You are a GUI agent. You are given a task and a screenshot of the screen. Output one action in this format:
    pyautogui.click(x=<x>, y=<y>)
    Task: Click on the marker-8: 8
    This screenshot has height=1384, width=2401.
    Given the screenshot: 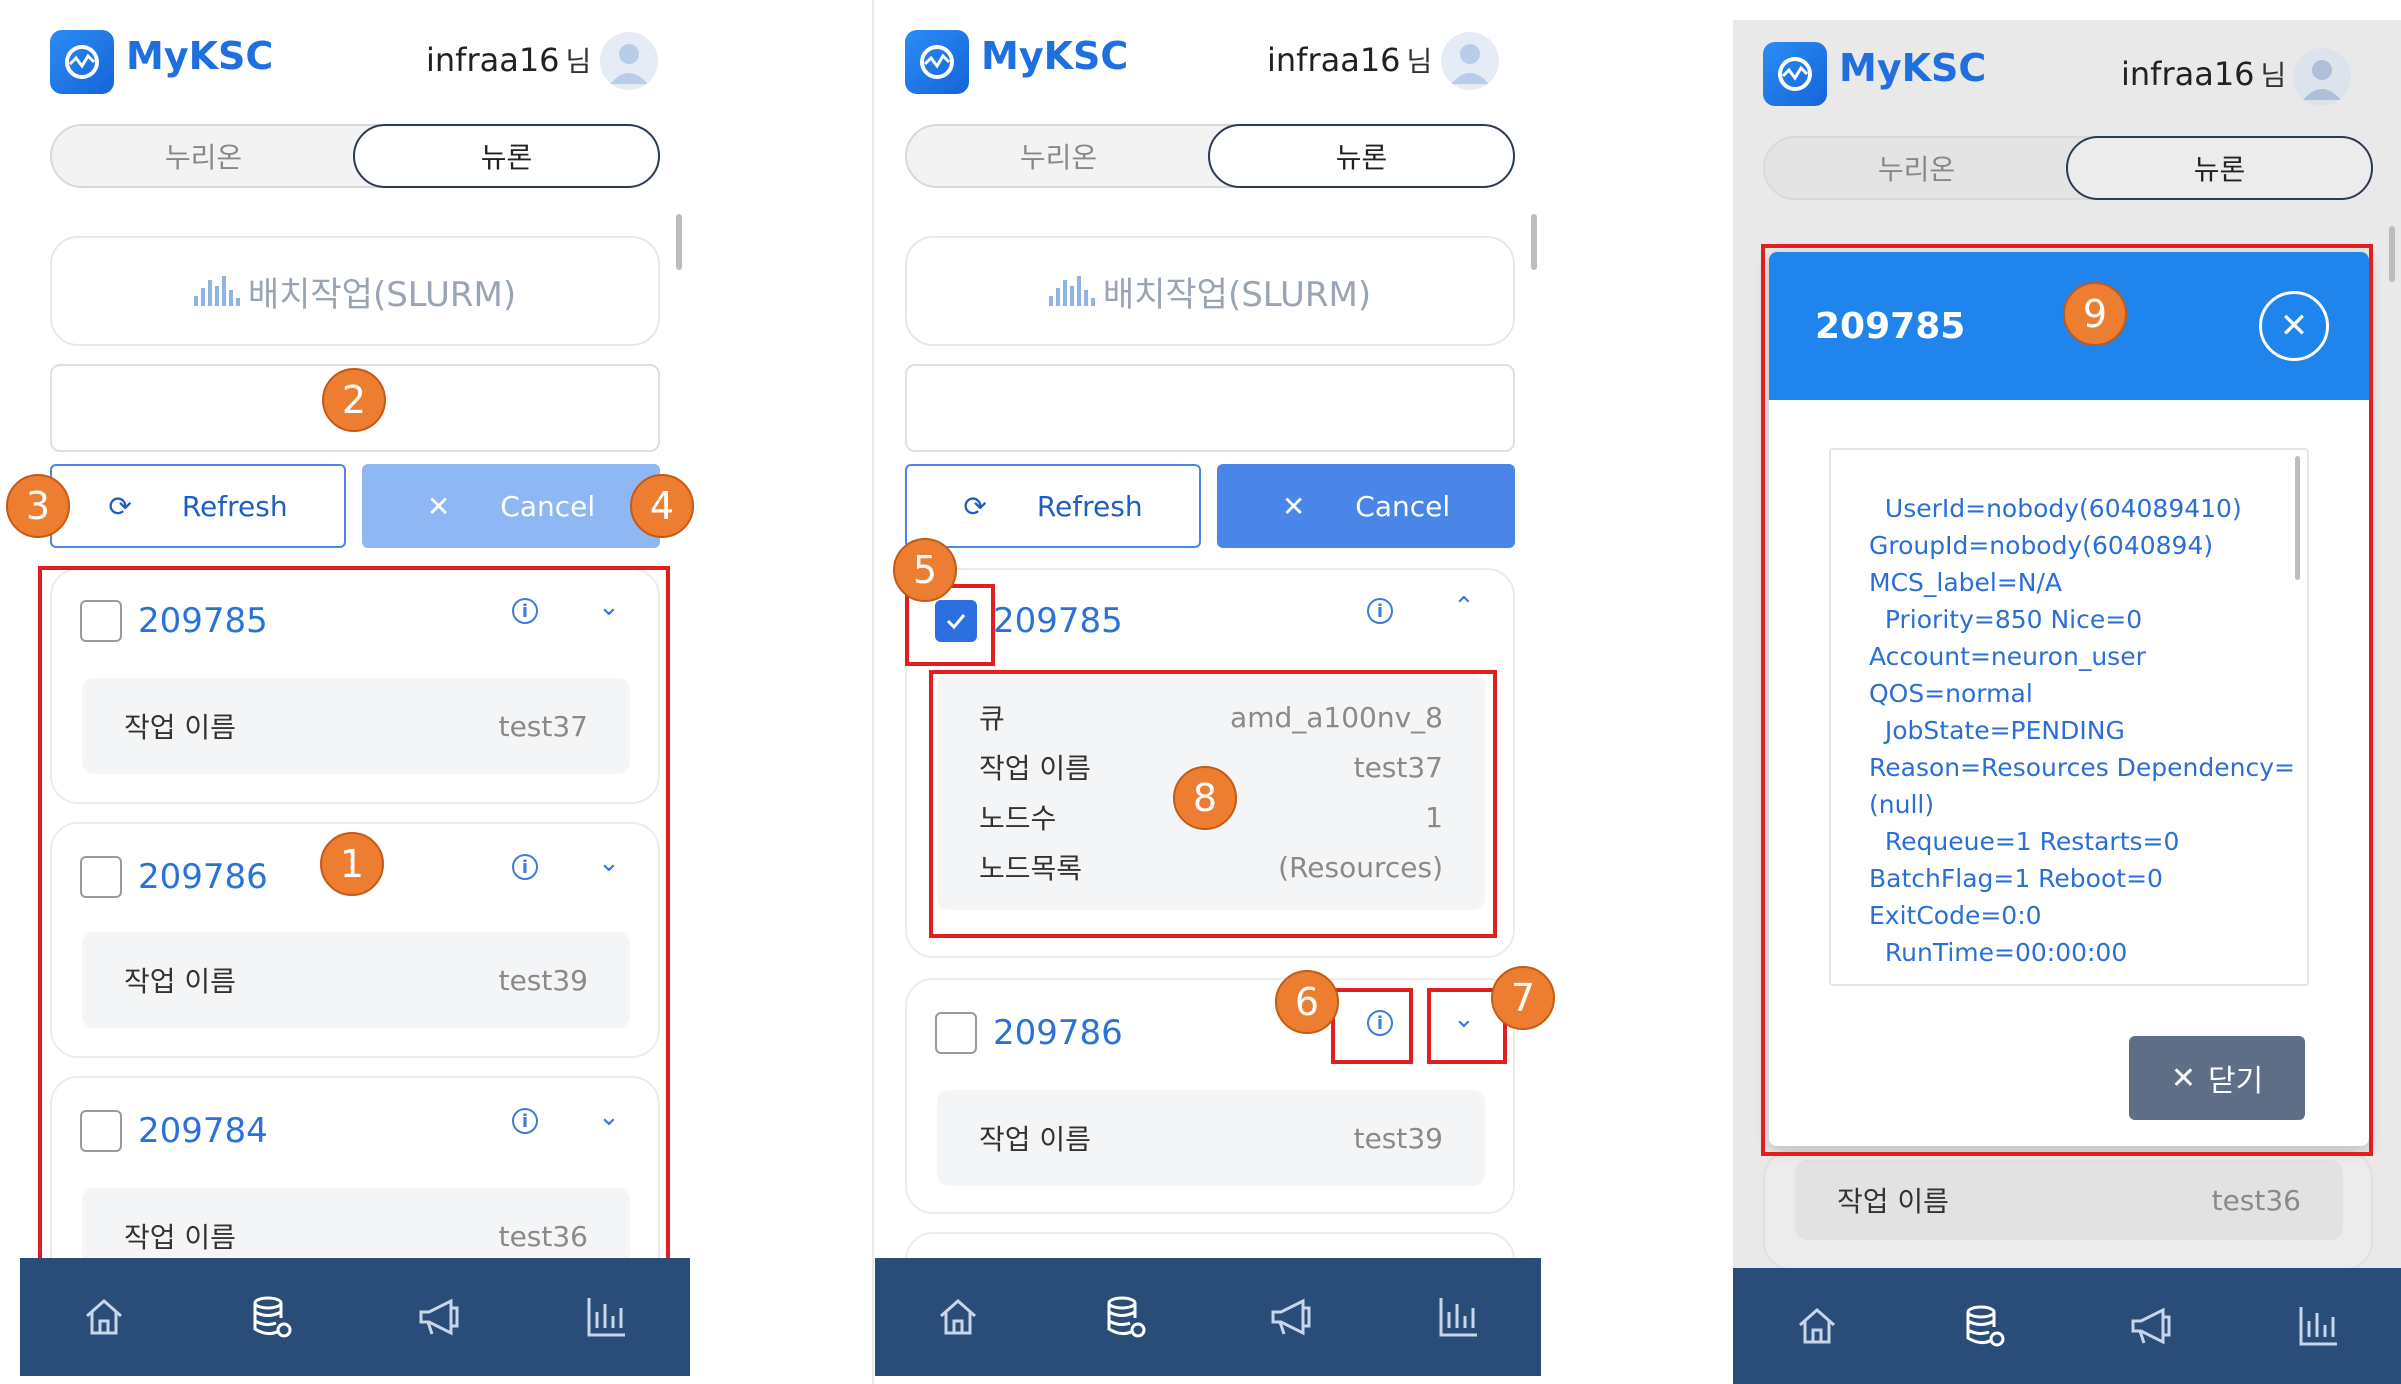 What is the action you would take?
    pyautogui.click(x=1205, y=798)
    